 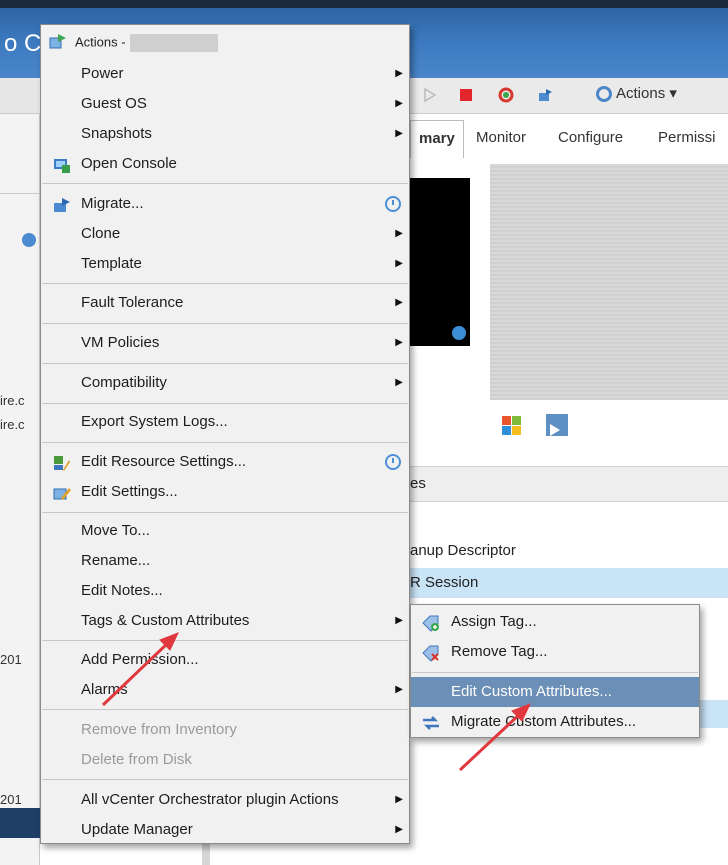 I want to click on edit-settings-icon, so click(x=62, y=494).